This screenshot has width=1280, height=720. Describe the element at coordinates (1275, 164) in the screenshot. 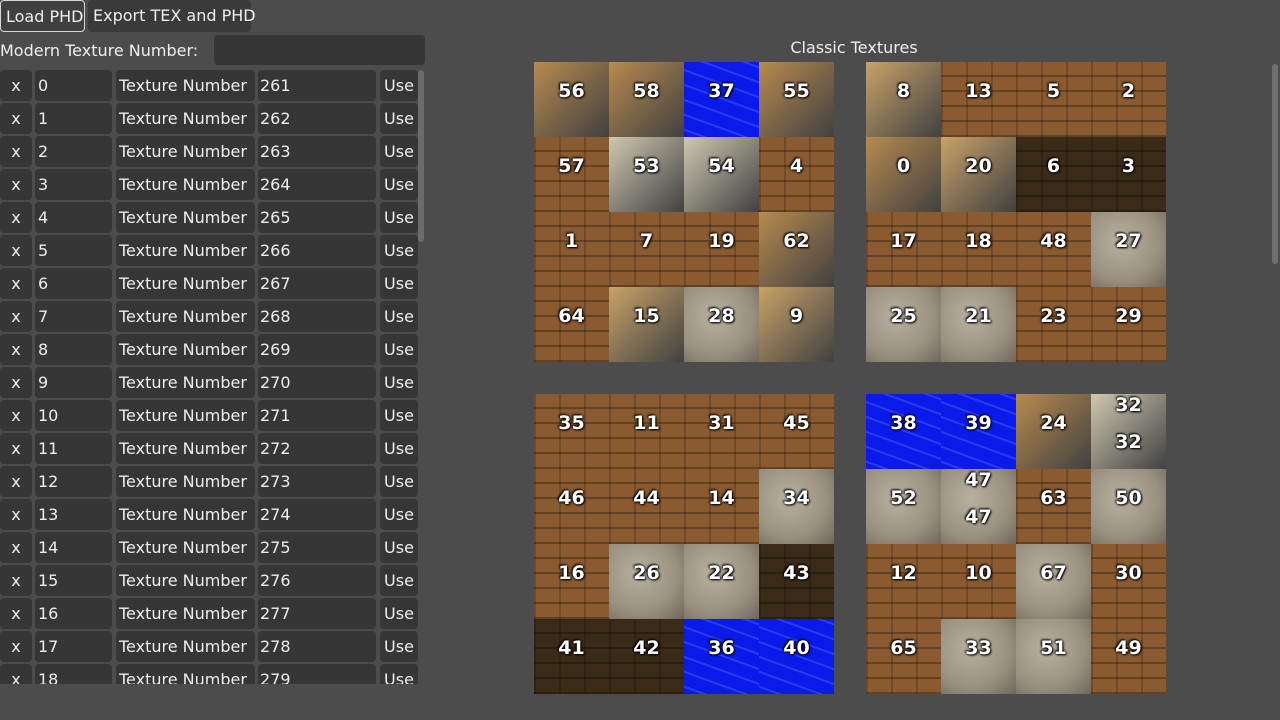

I see `classic-scrollbar` at that location.